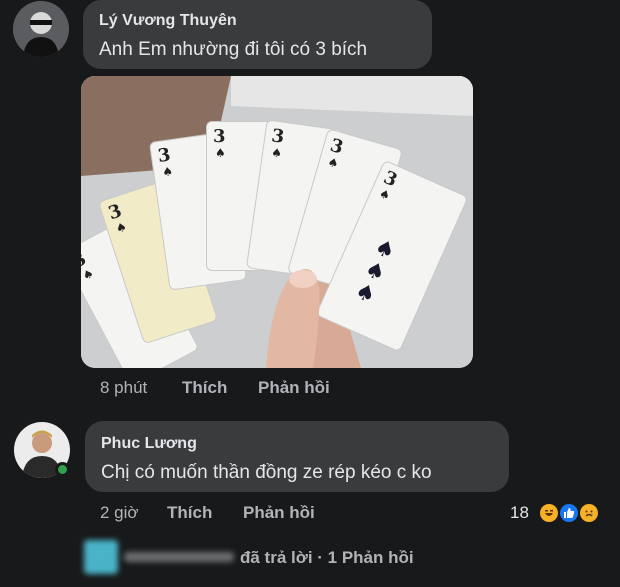 Image resolution: width=620 pixels, height=587 pixels. Describe the element at coordinates (62, 469) in the screenshot. I see `online-status-indicator` at that location.